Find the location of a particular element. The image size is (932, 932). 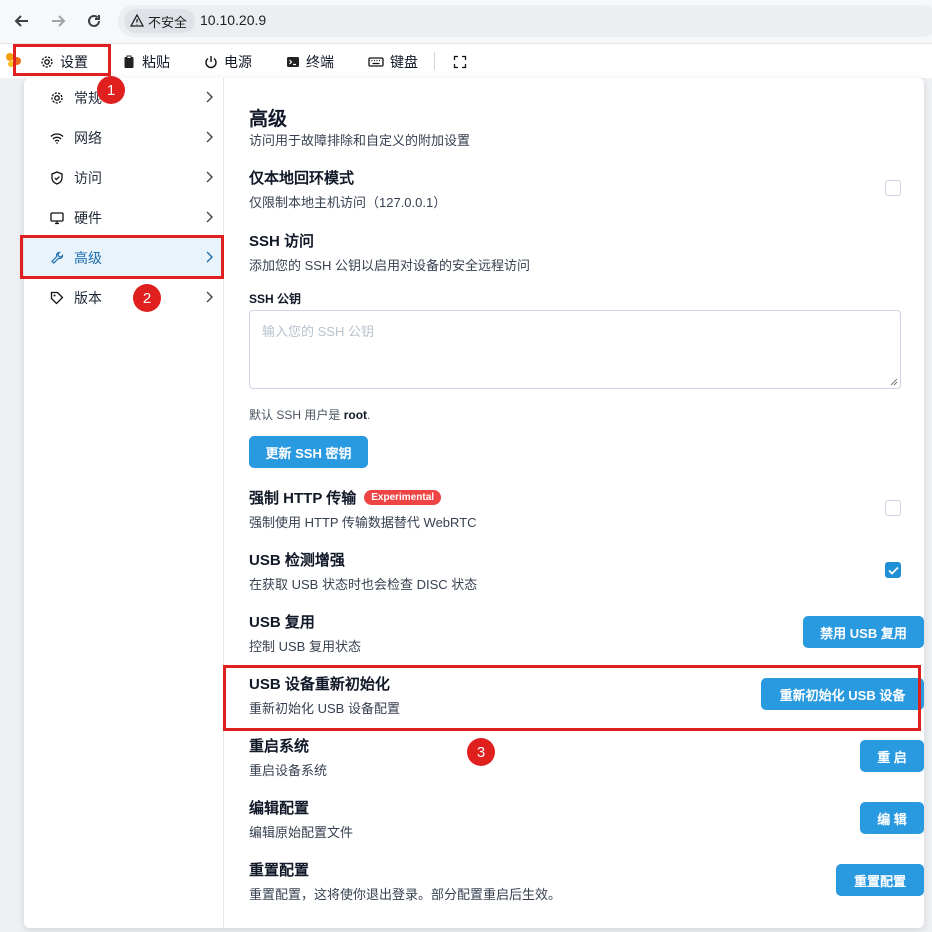

back-button is located at coordinates (22, 21).